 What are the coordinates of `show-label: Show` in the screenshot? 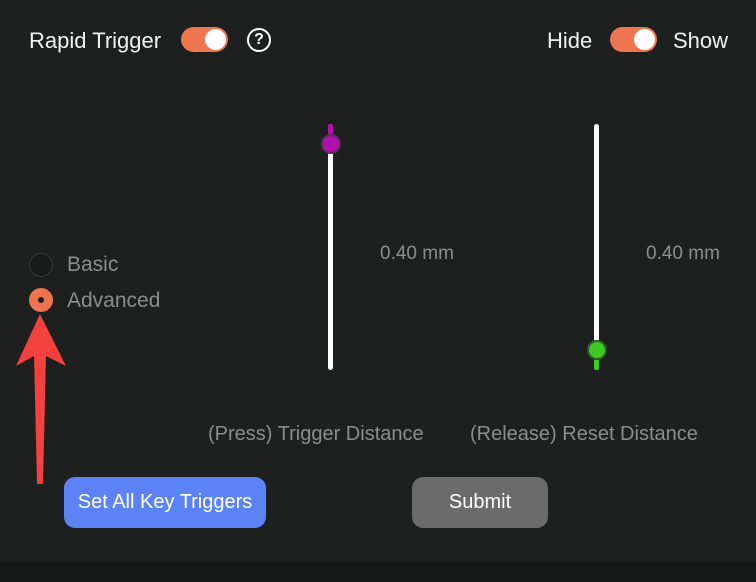 It's located at (701, 40).